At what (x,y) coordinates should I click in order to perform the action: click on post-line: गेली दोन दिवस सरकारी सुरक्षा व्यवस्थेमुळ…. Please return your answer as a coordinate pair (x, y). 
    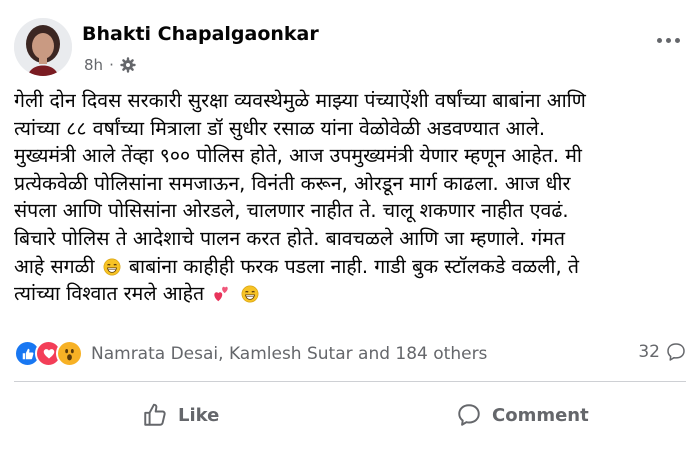
    Looking at the image, I should click on (300, 100).